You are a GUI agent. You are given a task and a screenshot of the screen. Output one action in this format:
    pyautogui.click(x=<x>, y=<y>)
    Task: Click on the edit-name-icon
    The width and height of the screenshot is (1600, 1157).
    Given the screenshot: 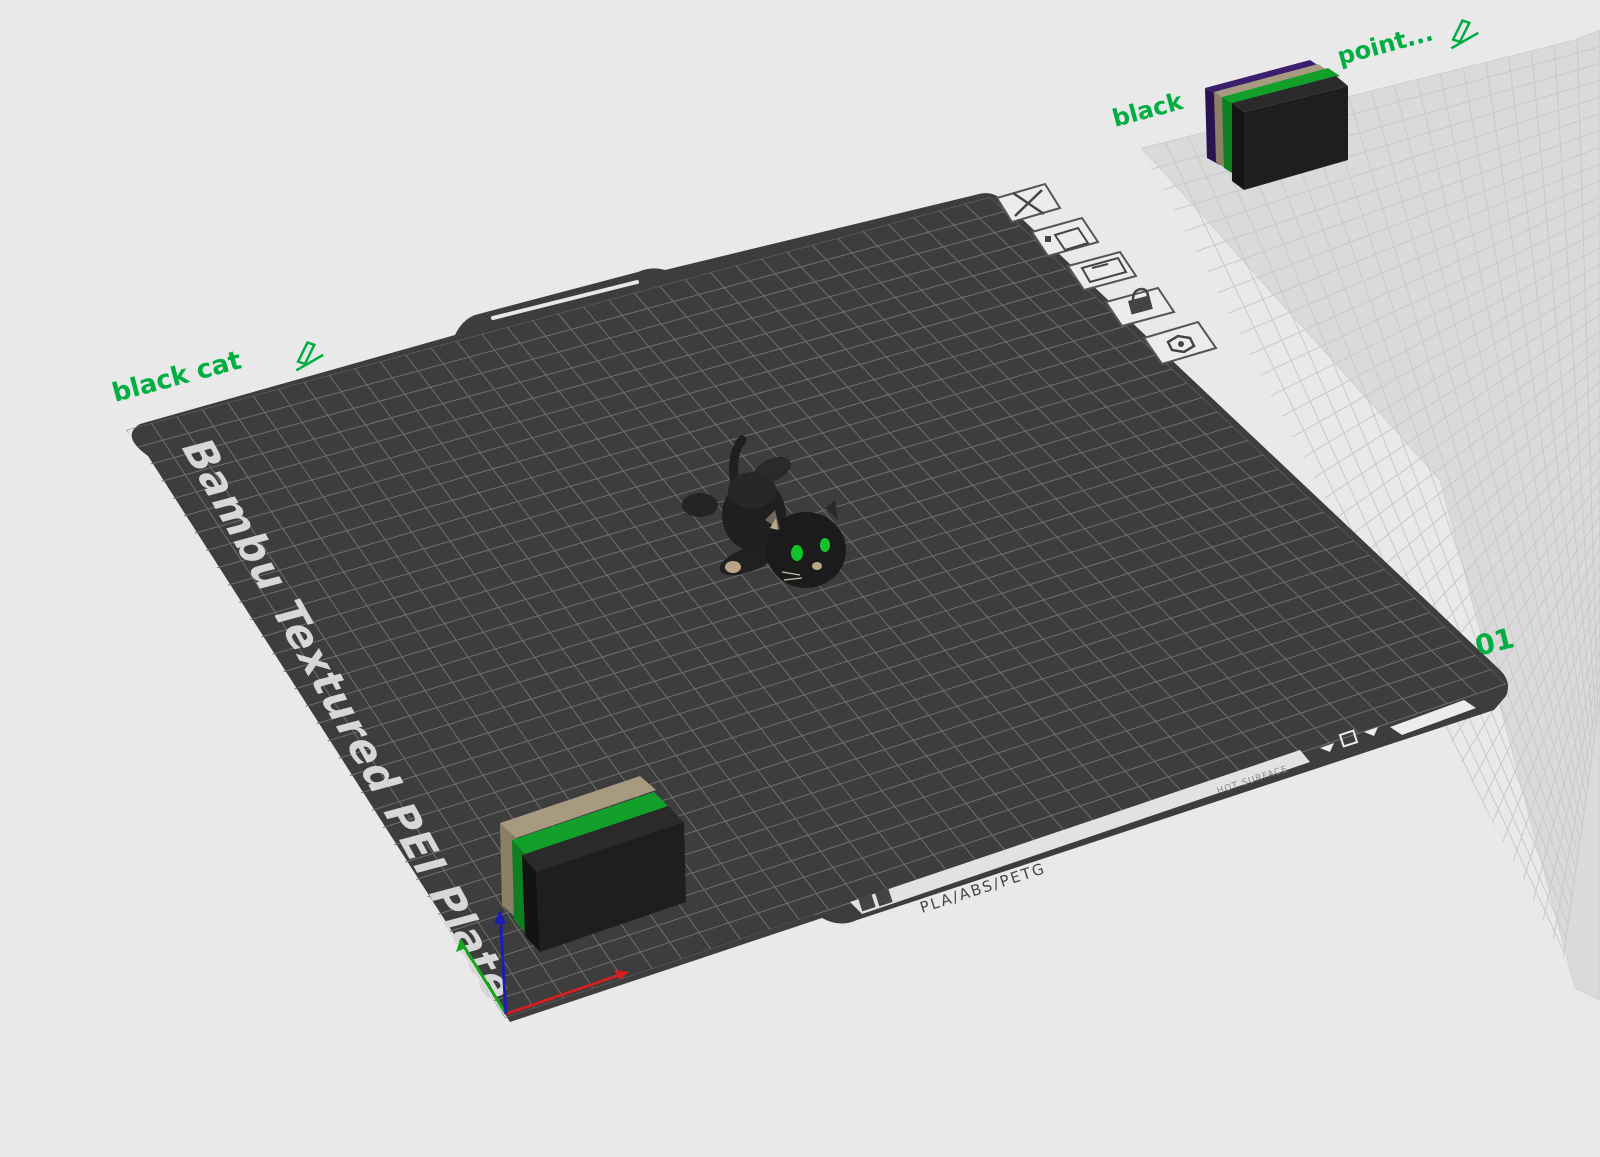 What is the action you would take?
    pyautogui.click(x=307, y=354)
    